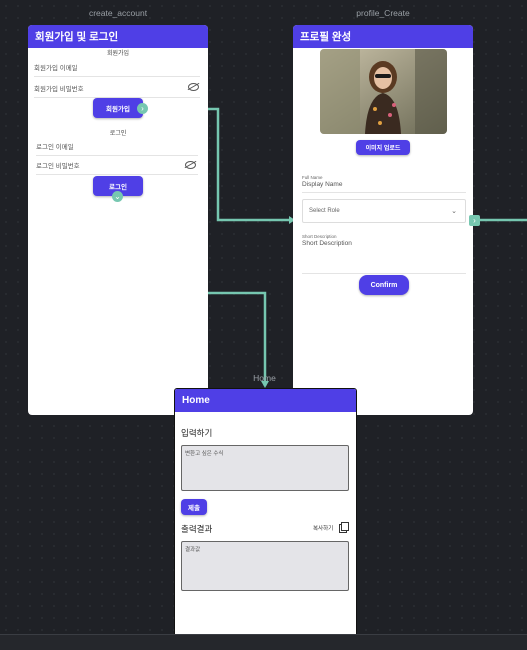  I want to click on create-account-title: 회원가입 및 로그인, so click(77, 37).